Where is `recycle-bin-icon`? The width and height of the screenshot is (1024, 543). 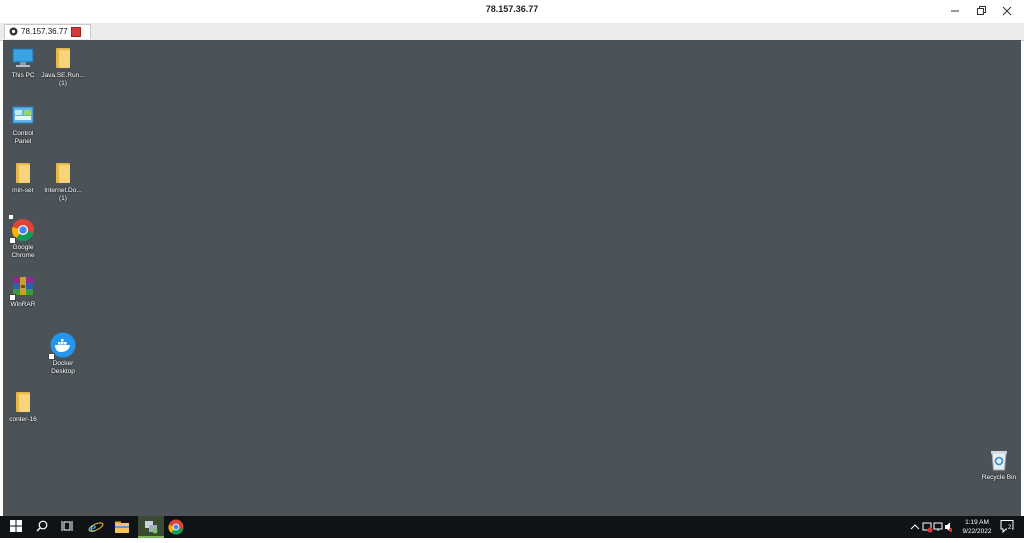
recycle-bin-icon is located at coordinates (999, 461).